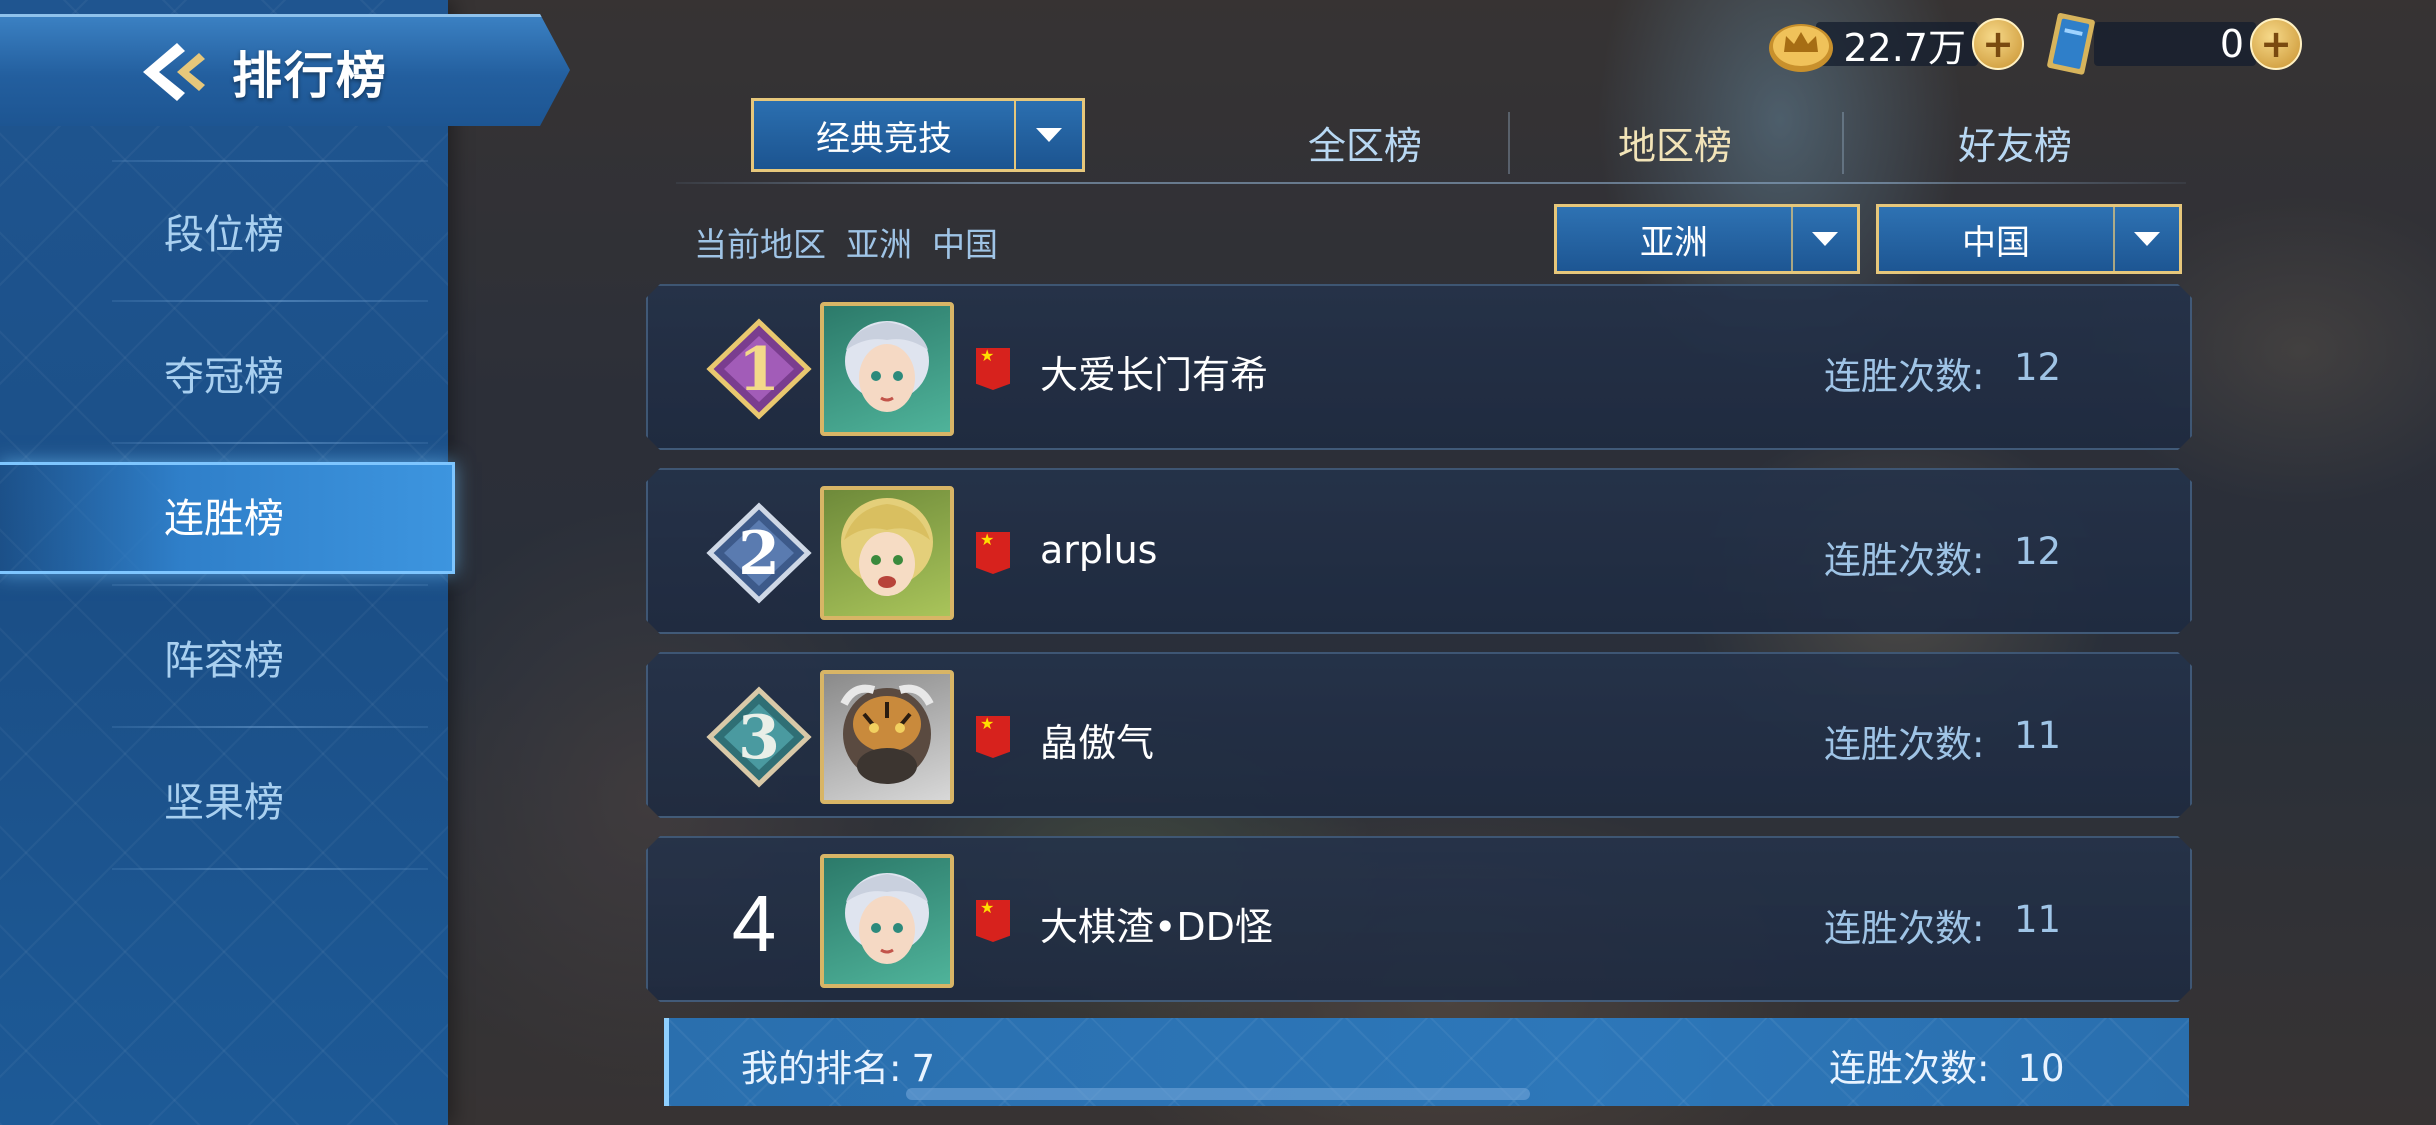 This screenshot has width=2436, height=1125. I want to click on sidebar-menu: 段位榜 夺冠榜 连胜榜 阵容榜 坚果榜, so click(227, 515).